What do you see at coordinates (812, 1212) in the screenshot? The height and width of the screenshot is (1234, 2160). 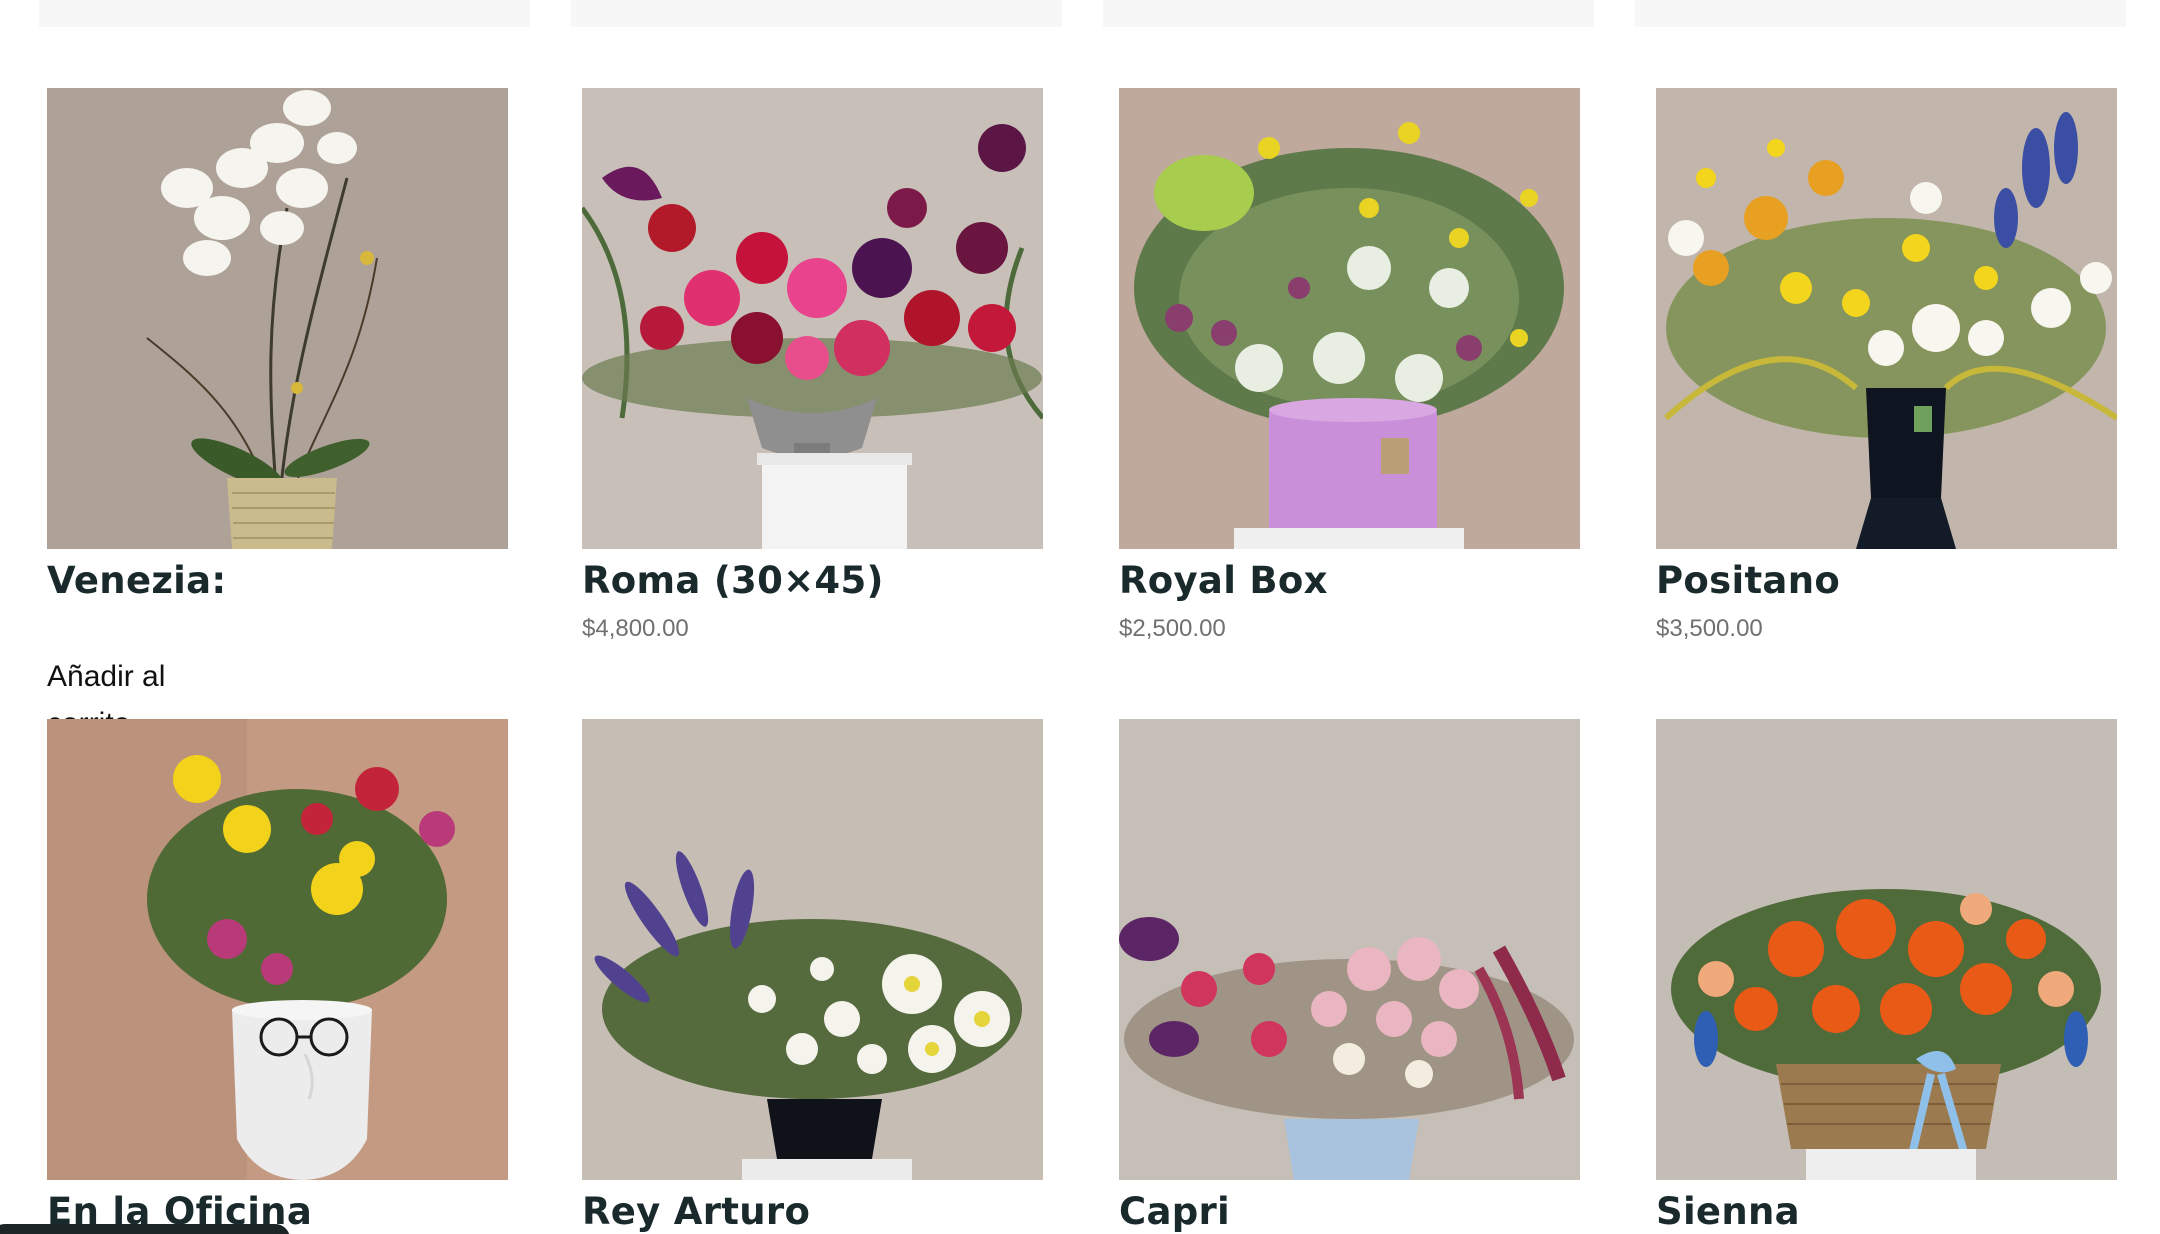 I see `product-title: Rey Arturo` at bounding box center [812, 1212].